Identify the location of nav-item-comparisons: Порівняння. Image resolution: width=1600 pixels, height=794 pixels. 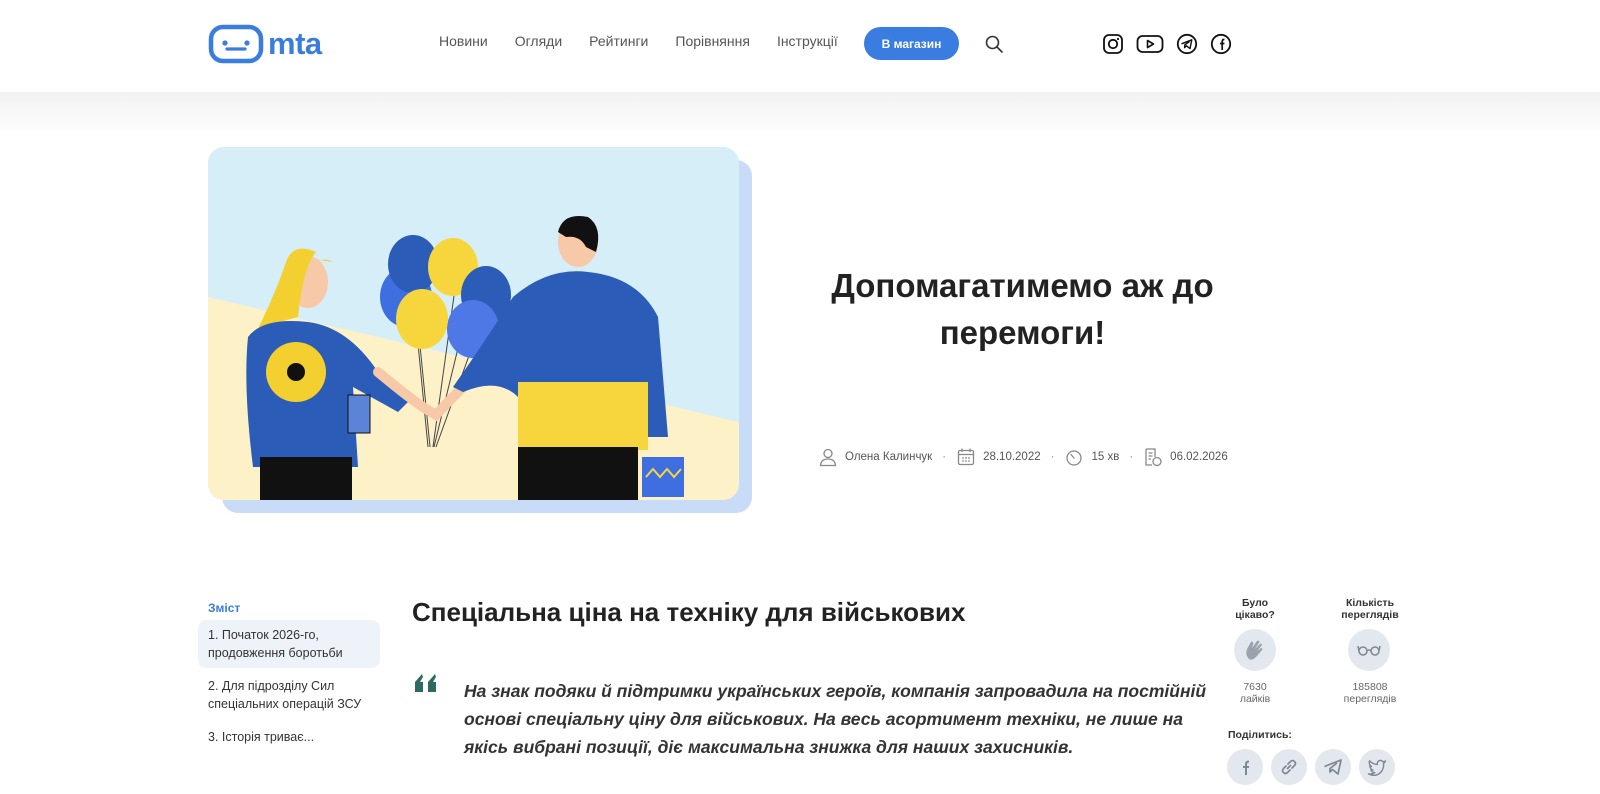
(712, 41).